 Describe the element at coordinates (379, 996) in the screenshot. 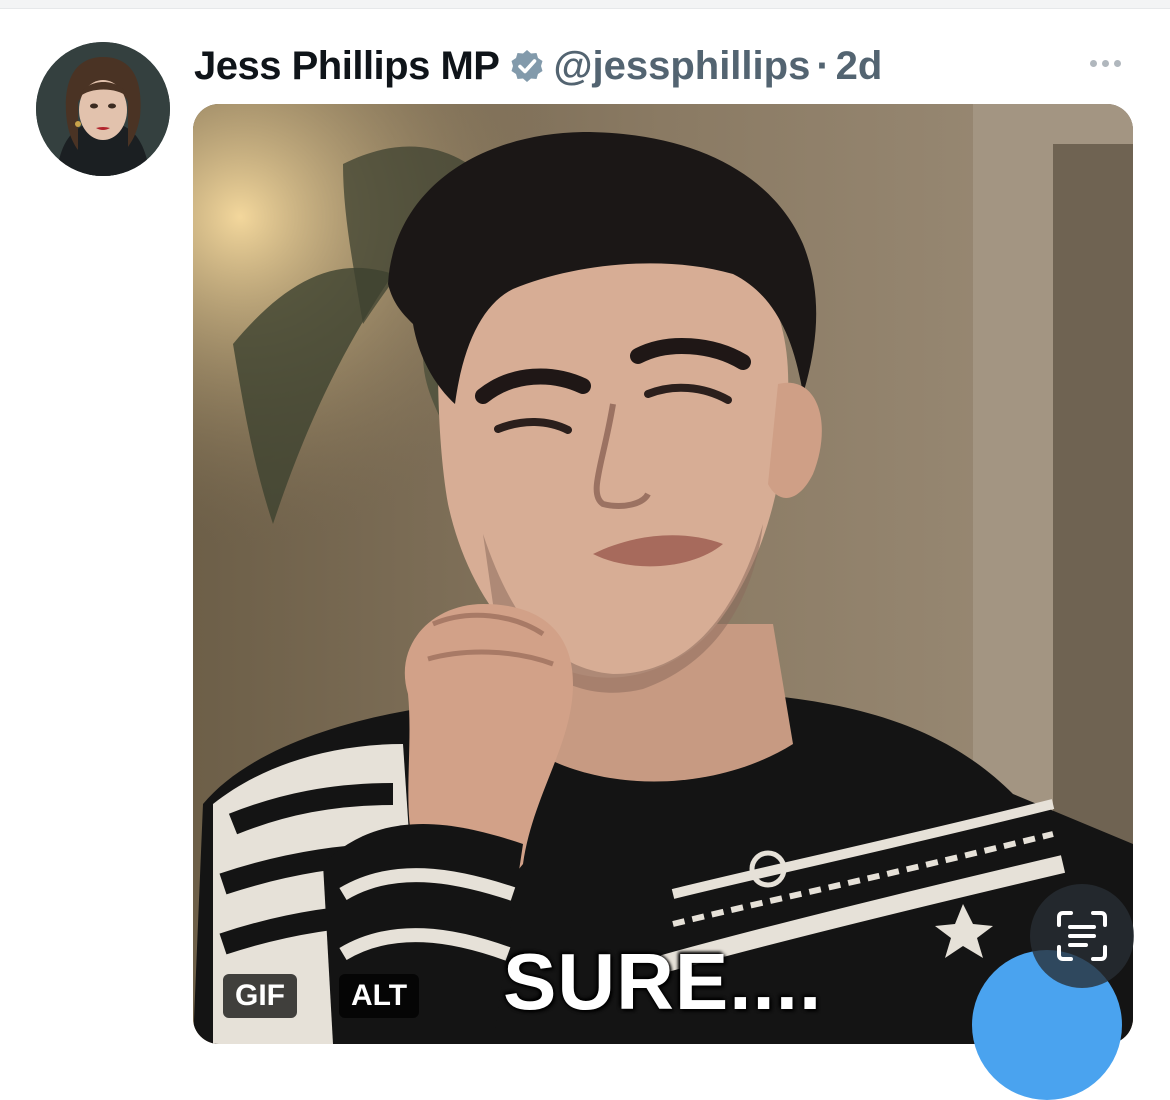

I see `alt-text-button: ALT` at that location.